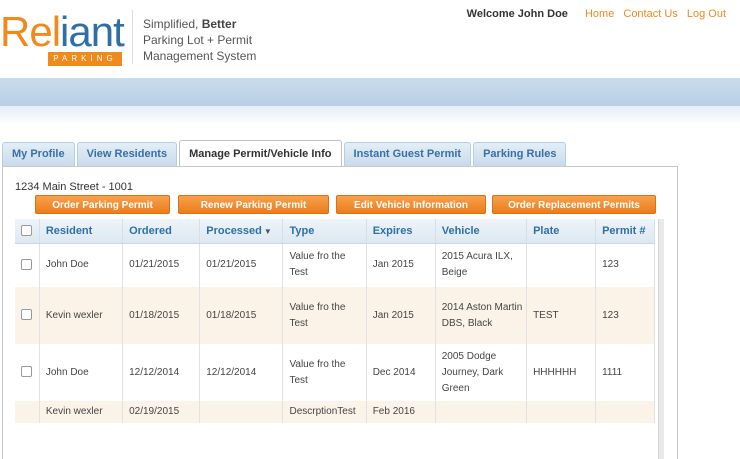  Describe the element at coordinates (161, 412) in the screenshot. I see `cell-ordered: 02/19/2015` at that location.